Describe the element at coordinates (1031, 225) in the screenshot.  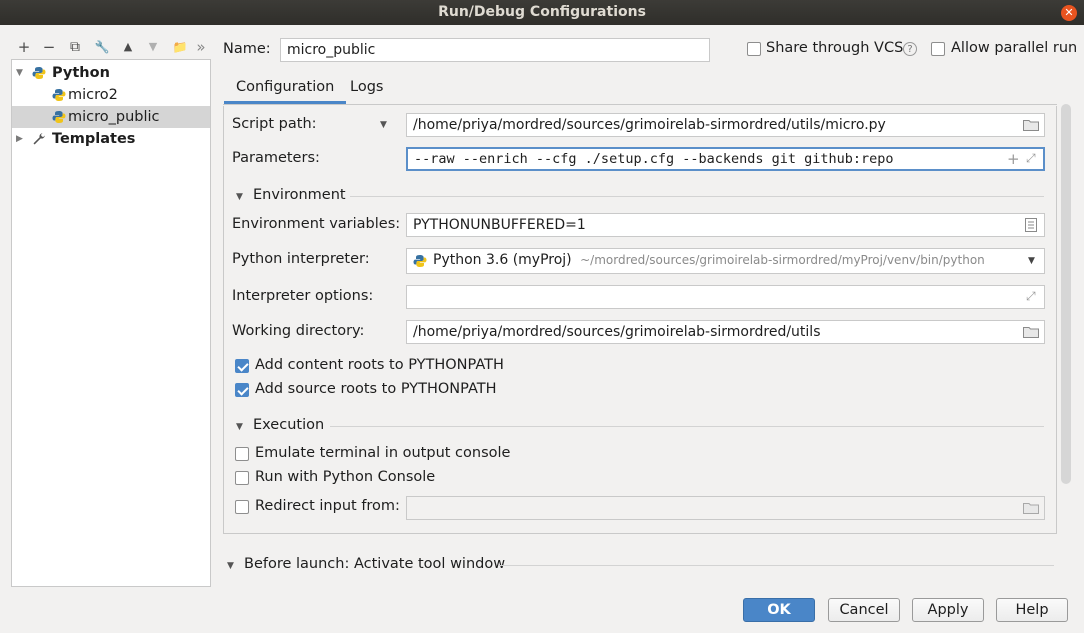
I see `edit-list-icon` at that location.